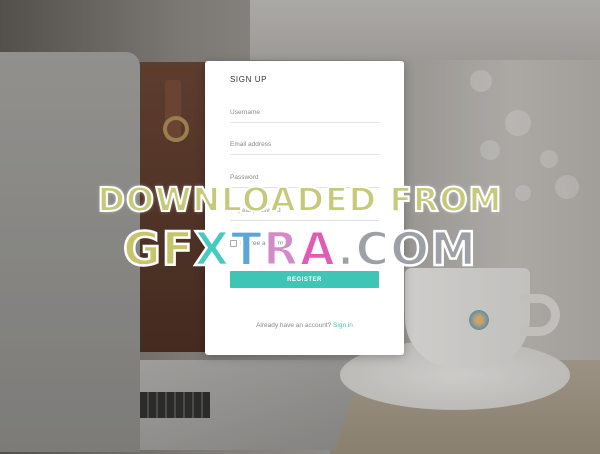 The width and height of the screenshot is (600, 454). I want to click on terms-checkbox-row: I agree all terms, so click(258, 243).